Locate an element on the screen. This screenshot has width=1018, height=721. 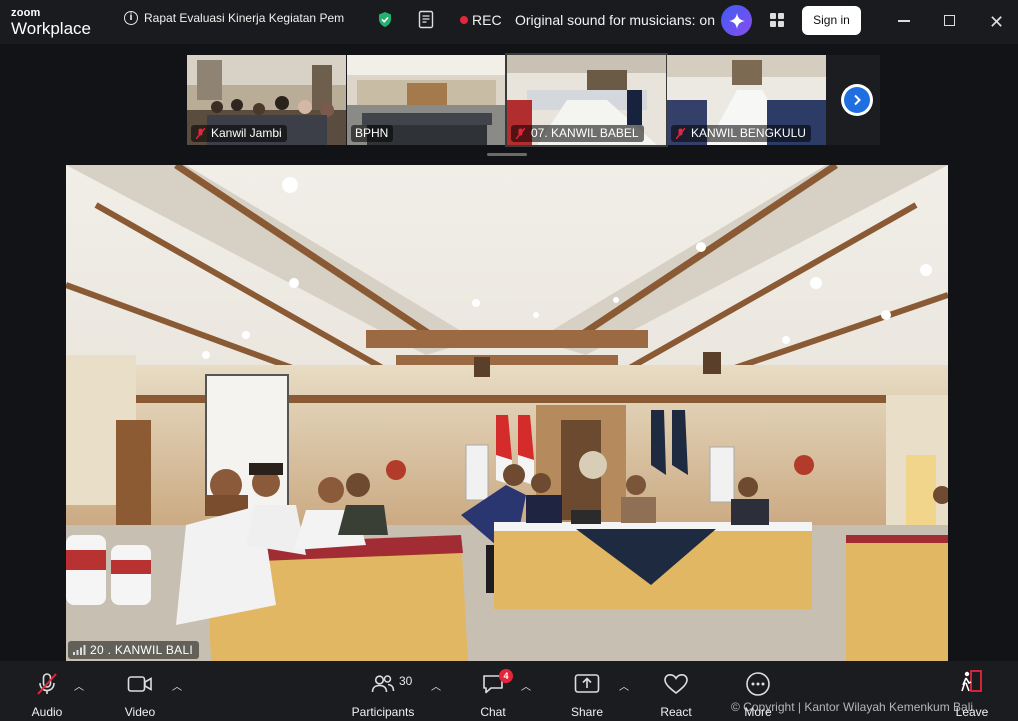
recording-label: REC is located at coordinates (487, 20).